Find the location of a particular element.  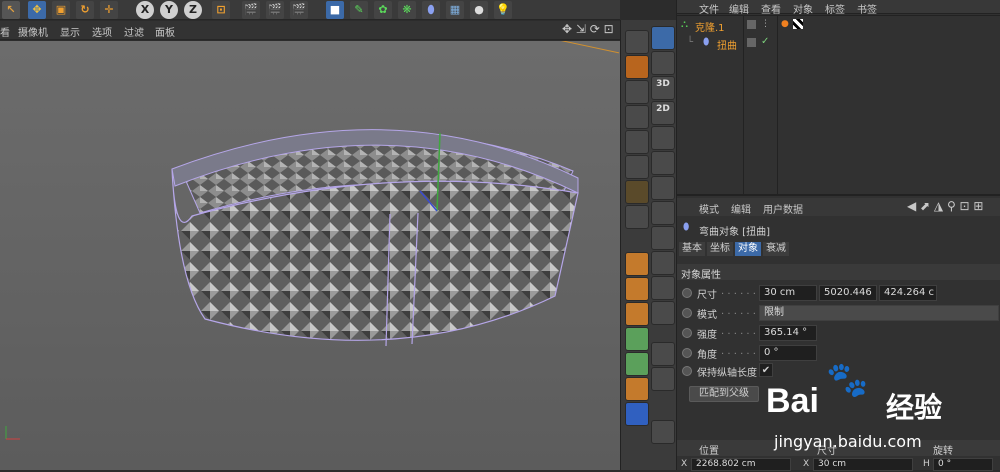

menu-display: 显示 is located at coordinates (70, 31).